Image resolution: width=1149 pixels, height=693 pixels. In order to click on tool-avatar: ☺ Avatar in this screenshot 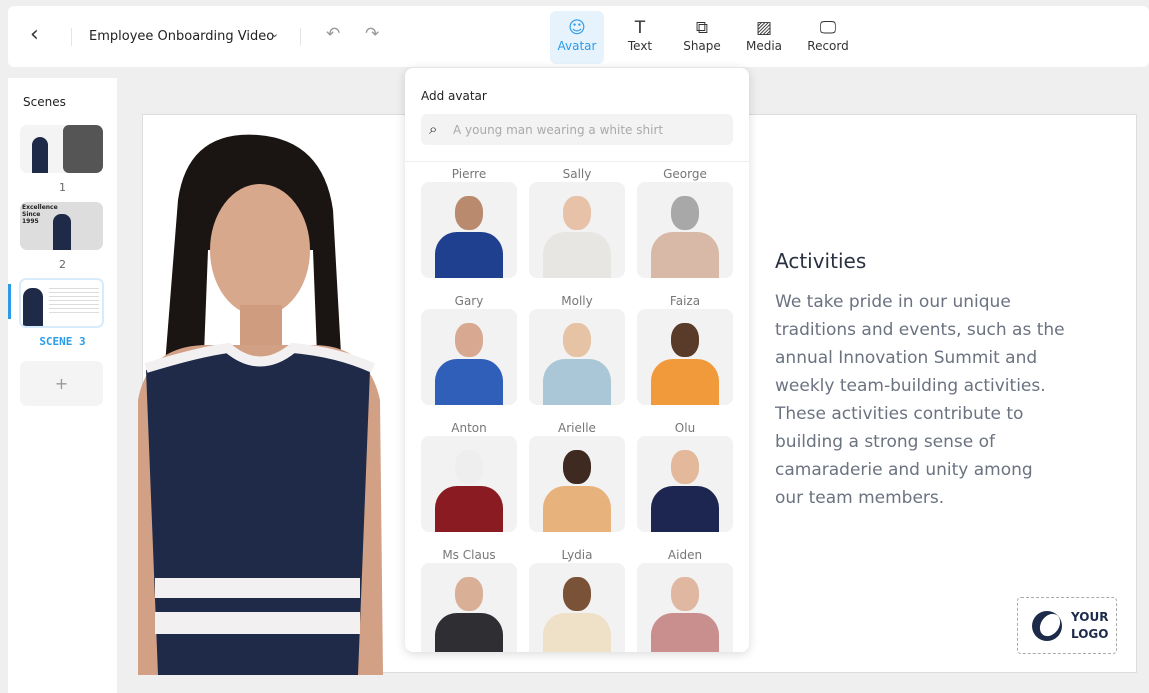, I will do `click(577, 37)`.